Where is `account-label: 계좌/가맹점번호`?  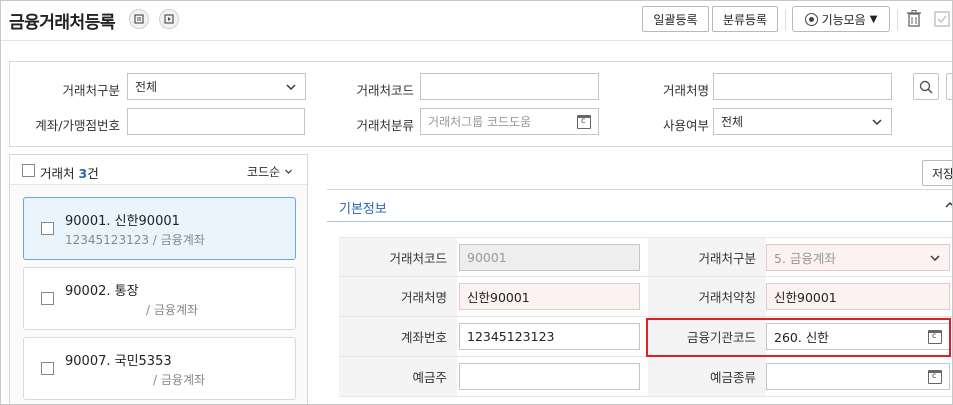
account-label: 계좌/가맹점번호 is located at coordinates (77, 125).